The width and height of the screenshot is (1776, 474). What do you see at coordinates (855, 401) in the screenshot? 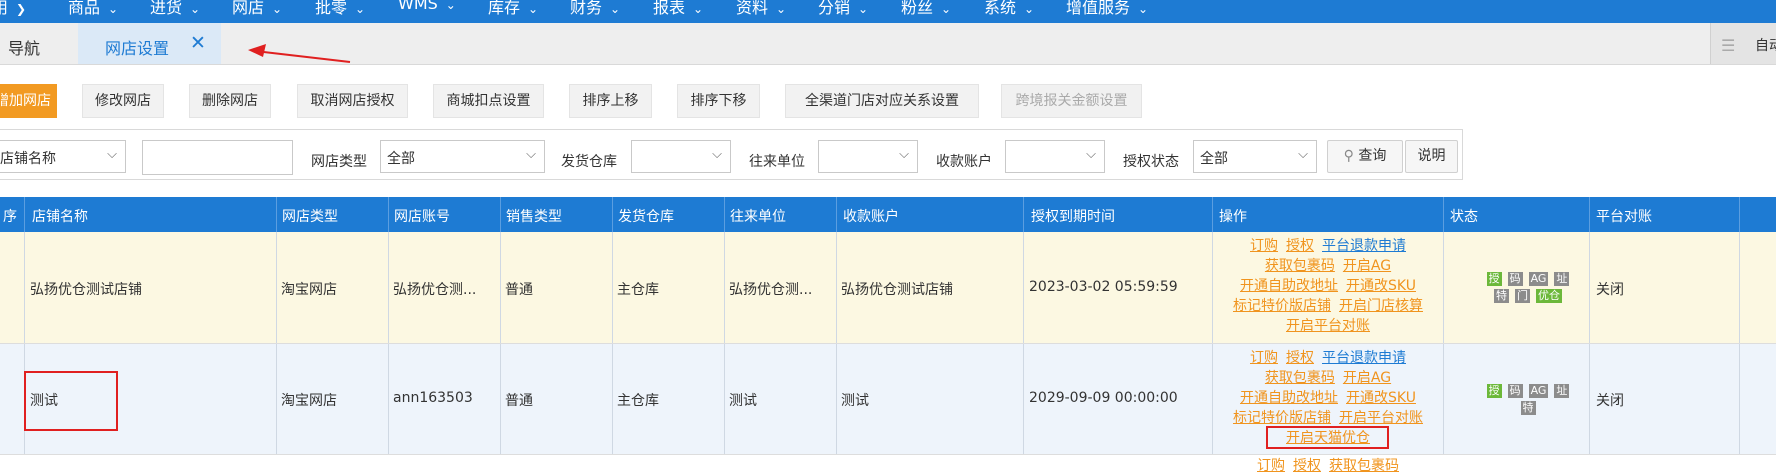
I see `cell-payment-account: 测试` at bounding box center [855, 401].